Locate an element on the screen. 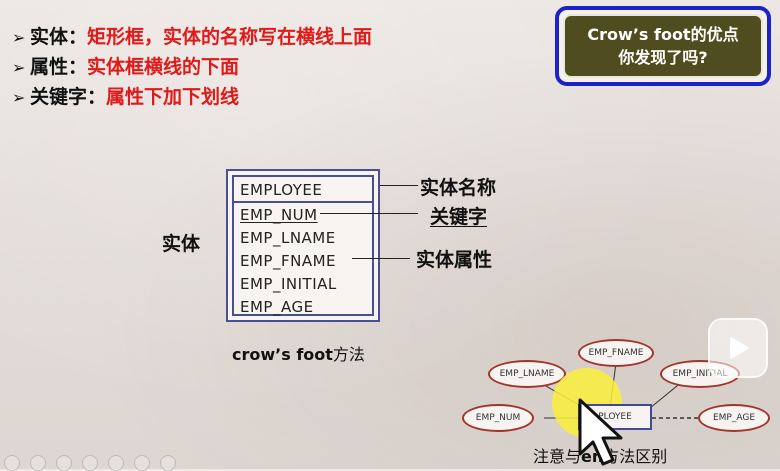 This screenshot has width=780, height=471. play-button is located at coordinates (738, 348).